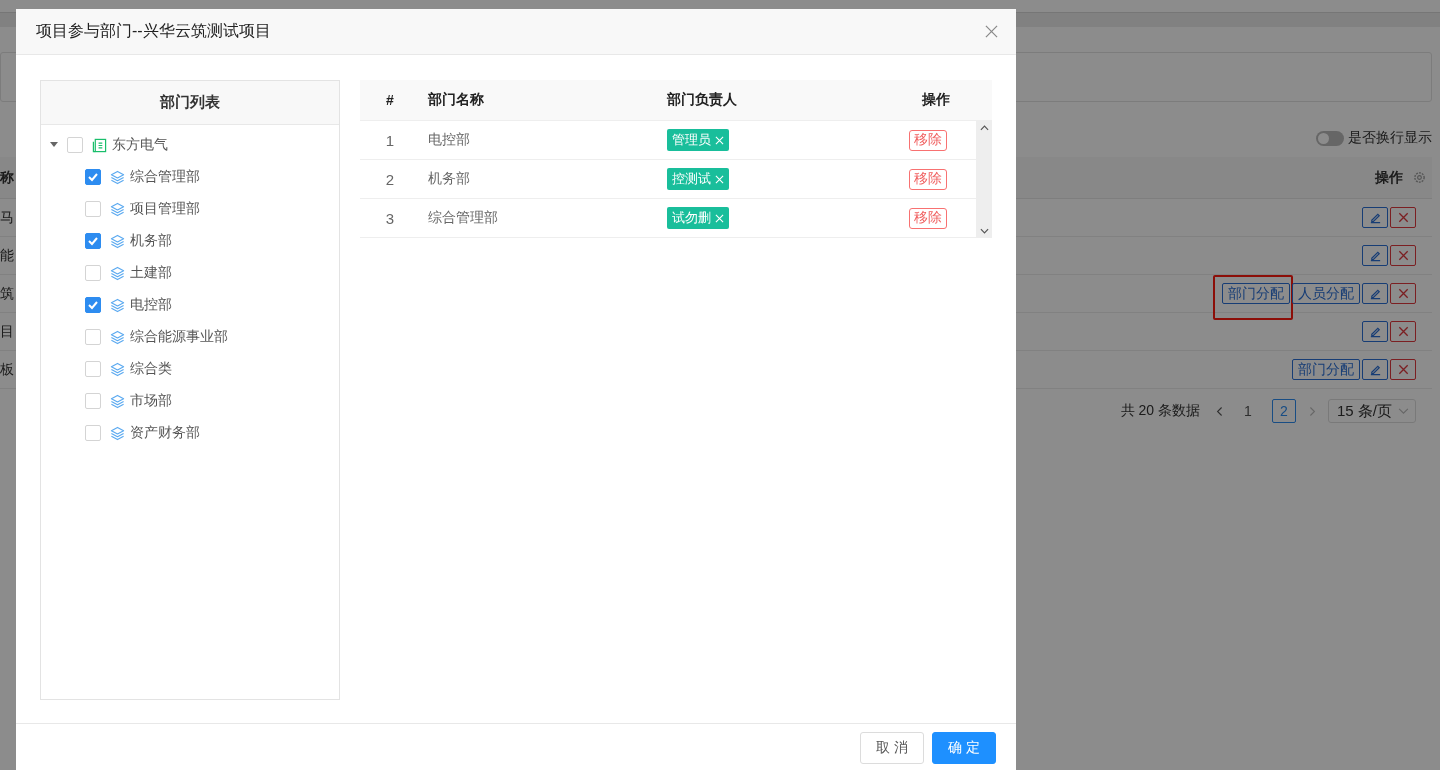  I want to click on previous-page-icon, so click(1219, 411).